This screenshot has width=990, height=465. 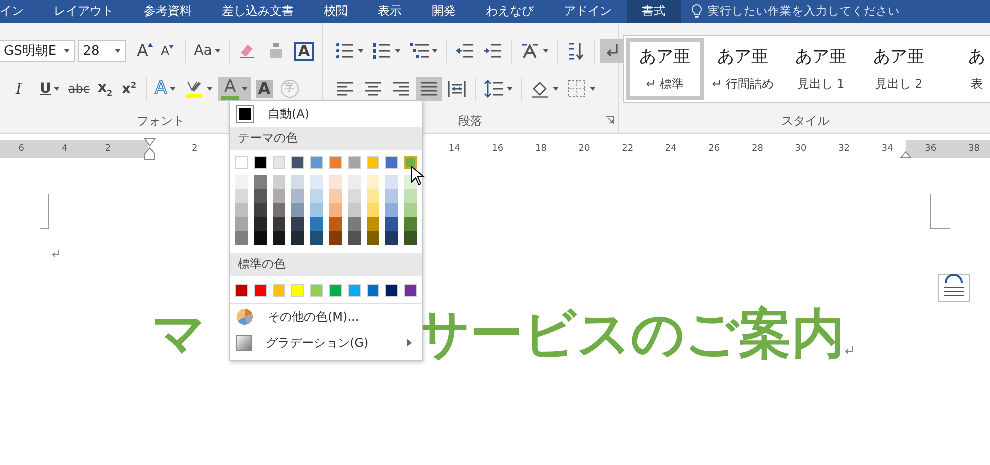 What do you see at coordinates (444, 11) in the screenshot?
I see `ribbon-tab: 開発` at bounding box center [444, 11].